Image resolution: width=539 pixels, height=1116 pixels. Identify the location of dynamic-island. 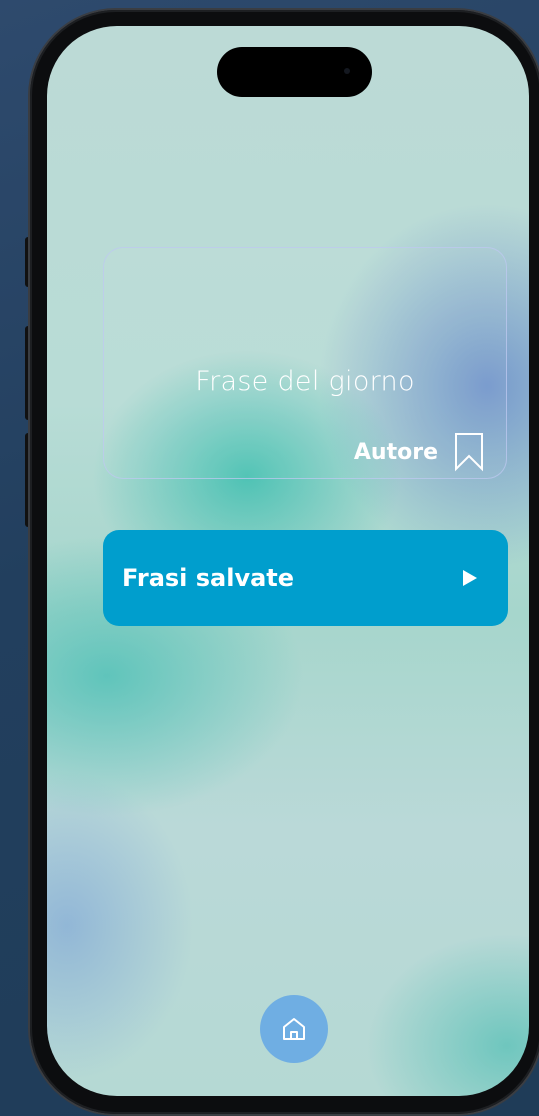
(294, 72).